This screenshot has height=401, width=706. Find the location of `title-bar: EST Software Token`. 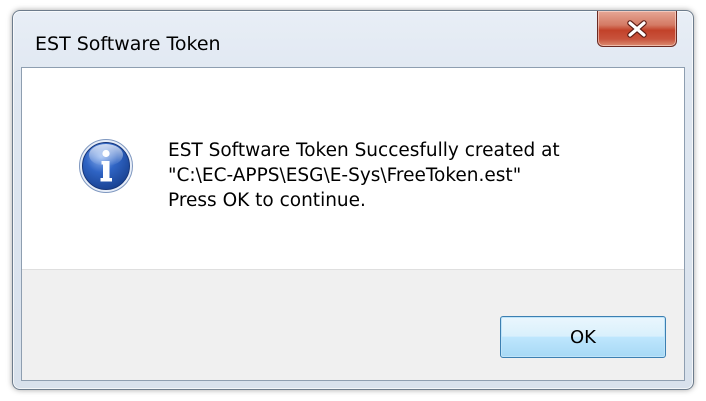

title-bar: EST Software Token is located at coordinates (353, 41).